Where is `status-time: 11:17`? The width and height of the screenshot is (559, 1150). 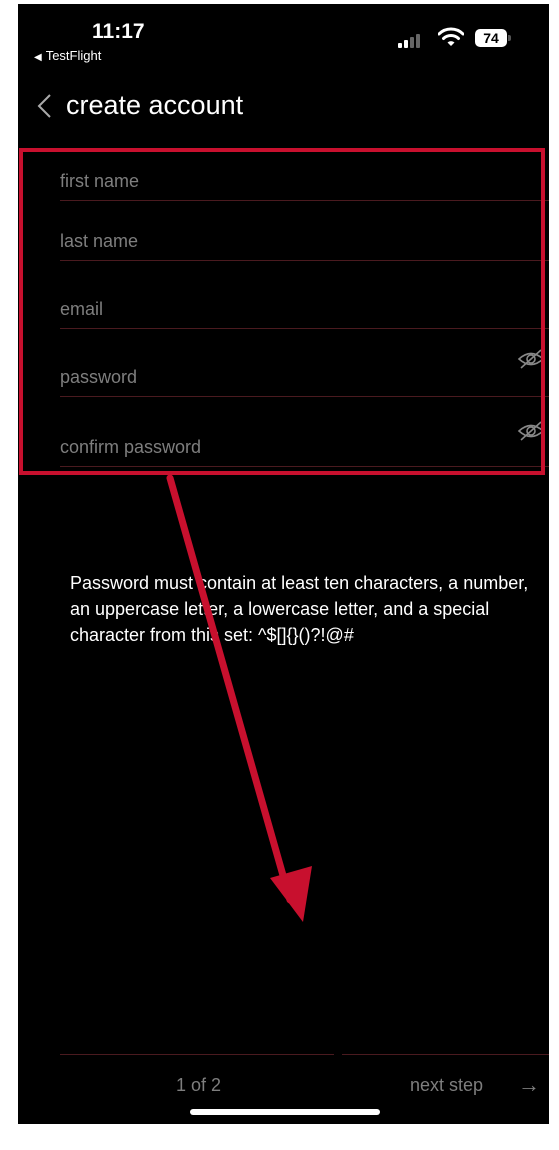 status-time: 11:17 is located at coordinates (118, 31).